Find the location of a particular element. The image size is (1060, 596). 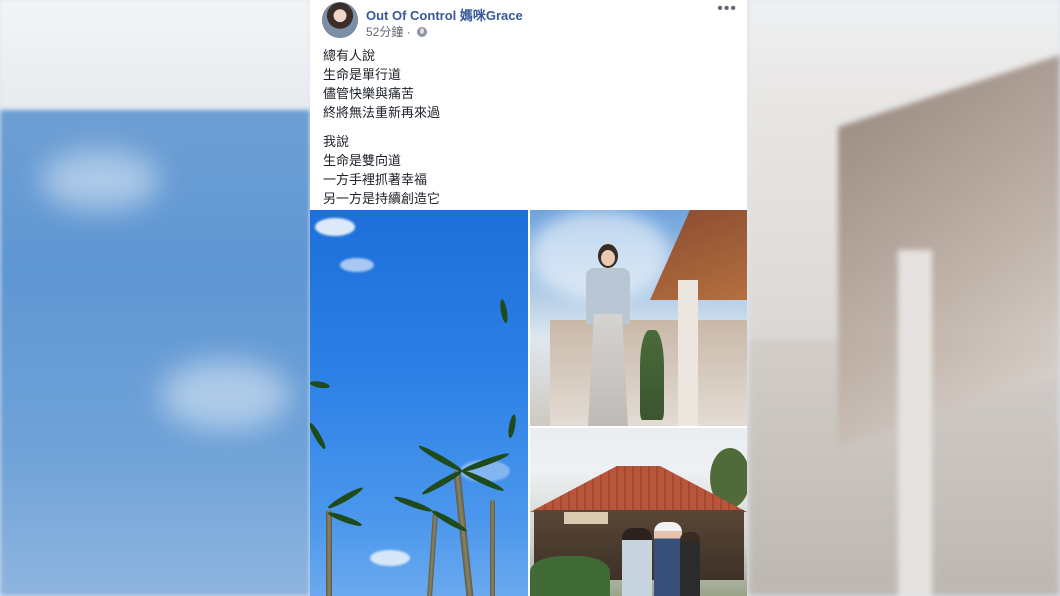

bushes is located at coordinates (570, 576).